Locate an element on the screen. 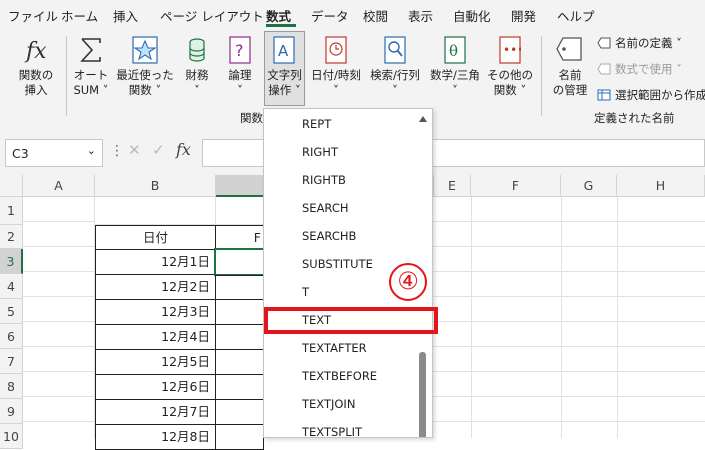 This screenshot has height=450, width=705. financial-label-2: ˅ is located at coordinates (197, 90).